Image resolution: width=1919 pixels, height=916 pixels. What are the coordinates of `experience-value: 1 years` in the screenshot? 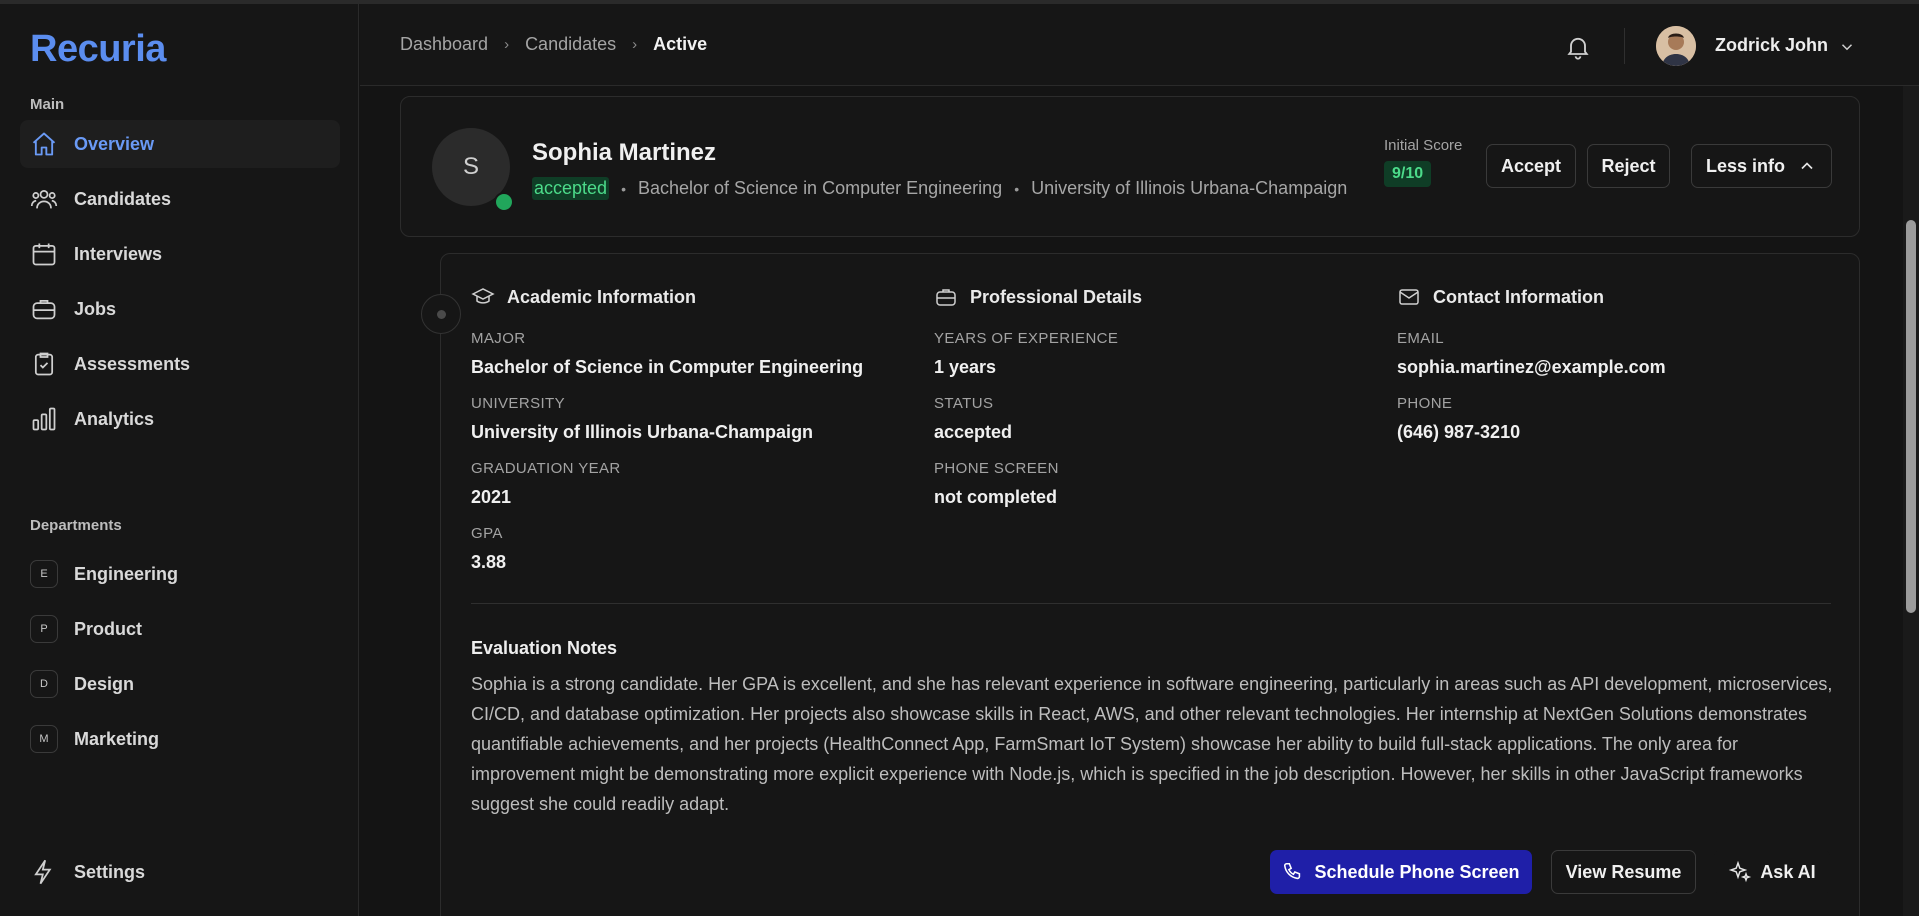 It's located at (965, 367).